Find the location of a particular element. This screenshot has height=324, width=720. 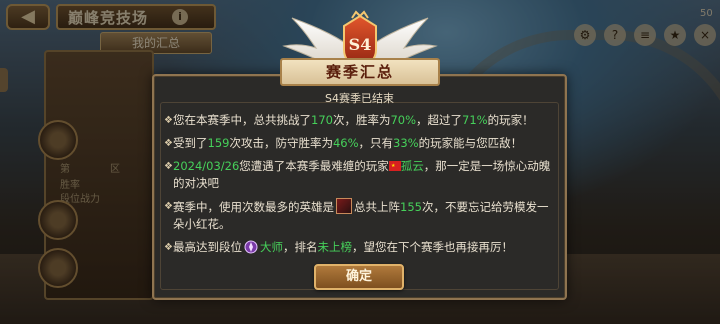

summary-line-challenges: ❖ 您在本赛季中，总共挑战了170次，胜率为70%，超过了71%的玩家！ is located at coordinates (349, 120).